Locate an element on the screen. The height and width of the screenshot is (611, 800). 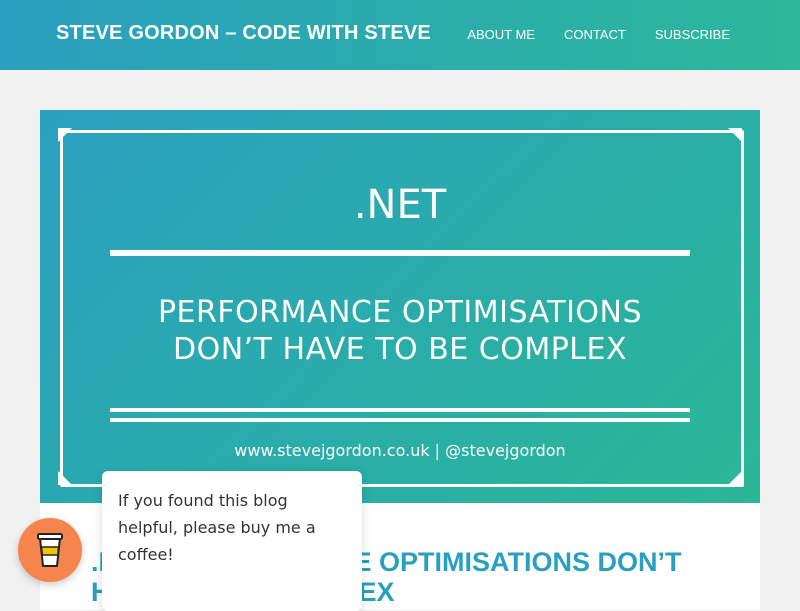
site-title-link: STEVE GORDON – CODE WITH STEVE is located at coordinates (243, 33).